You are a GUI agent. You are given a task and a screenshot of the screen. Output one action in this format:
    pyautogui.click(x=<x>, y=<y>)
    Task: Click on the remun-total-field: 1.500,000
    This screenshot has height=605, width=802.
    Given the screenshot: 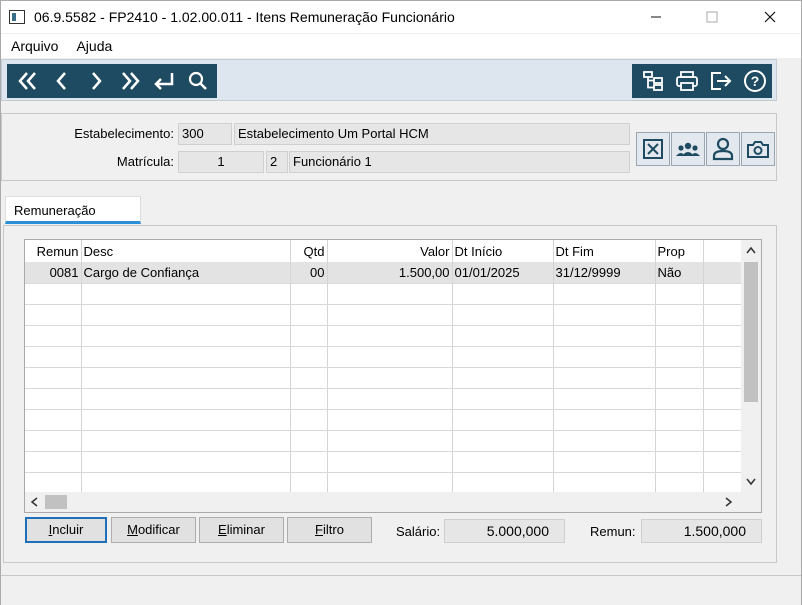 What is the action you would take?
    pyautogui.click(x=701, y=531)
    